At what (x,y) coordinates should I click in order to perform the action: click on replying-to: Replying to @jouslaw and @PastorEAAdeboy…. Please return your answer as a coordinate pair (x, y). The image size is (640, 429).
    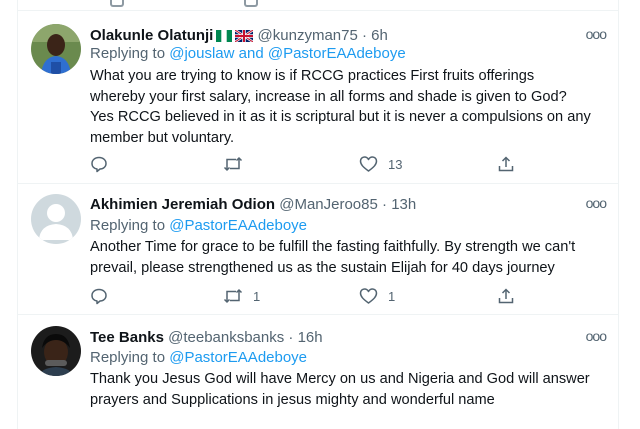
    Looking at the image, I should click on (248, 54).